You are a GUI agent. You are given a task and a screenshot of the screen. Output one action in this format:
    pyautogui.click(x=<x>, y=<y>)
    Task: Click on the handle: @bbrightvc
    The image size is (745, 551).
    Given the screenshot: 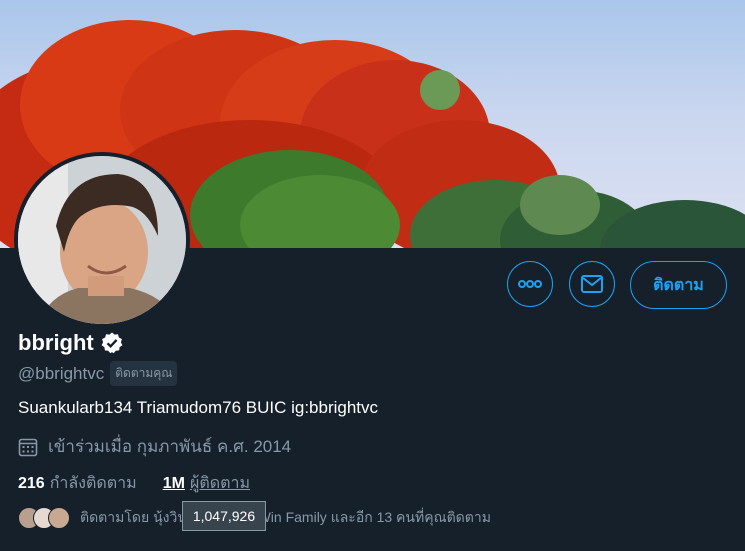 What is the action you would take?
    pyautogui.click(x=61, y=373)
    